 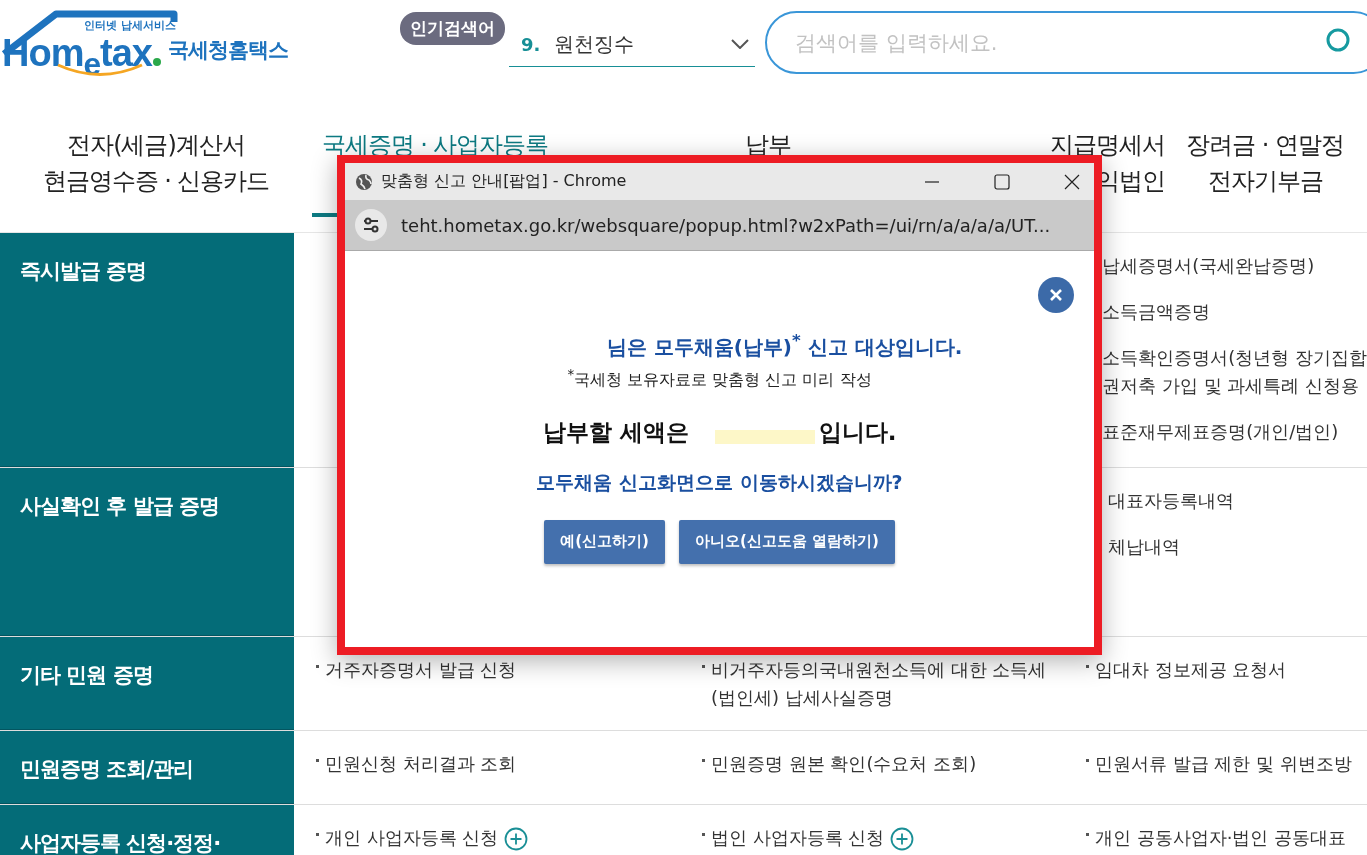 I want to click on section-header: 기타 민원 증명, so click(x=147, y=683).